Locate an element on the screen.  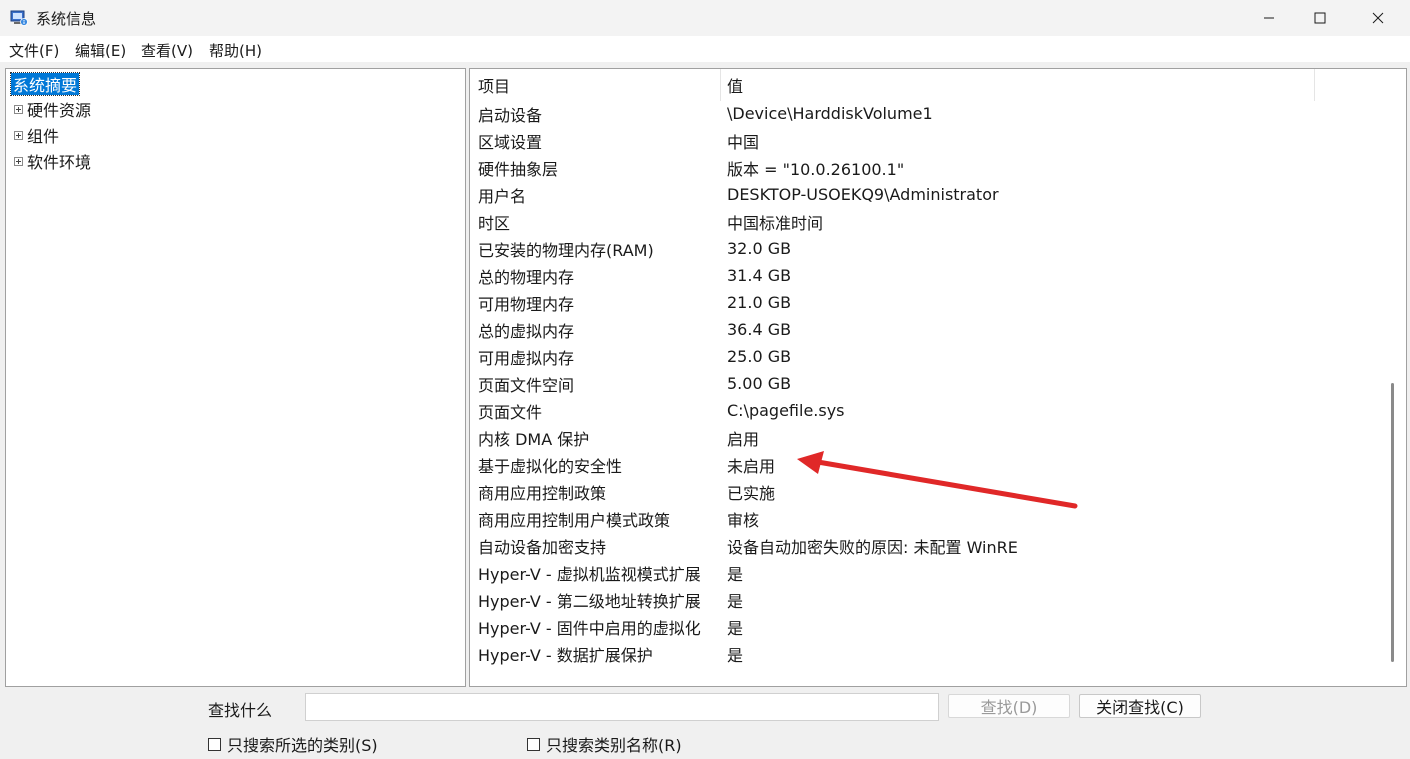
table-row: 总的物理内存 31.4 GB is located at coordinates (927, 275).